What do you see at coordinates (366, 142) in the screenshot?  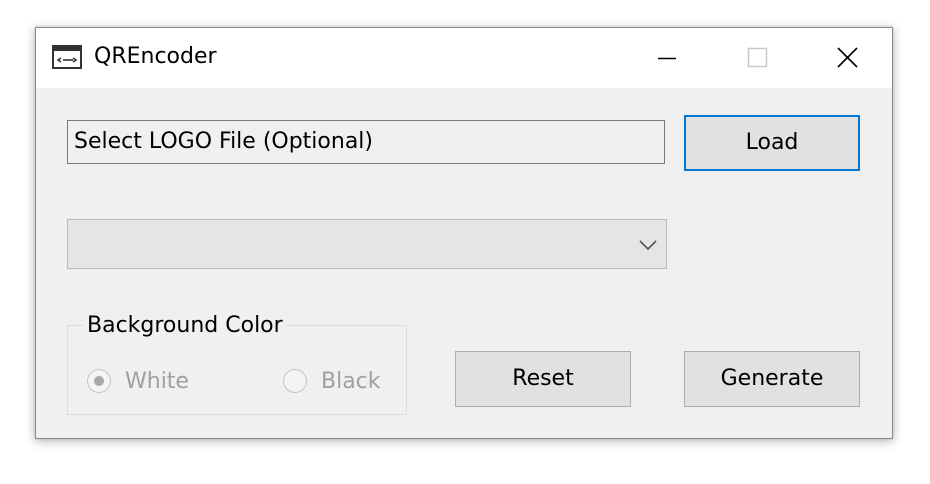 I see `logo-file-field: Select LOGO File (Optional)` at bounding box center [366, 142].